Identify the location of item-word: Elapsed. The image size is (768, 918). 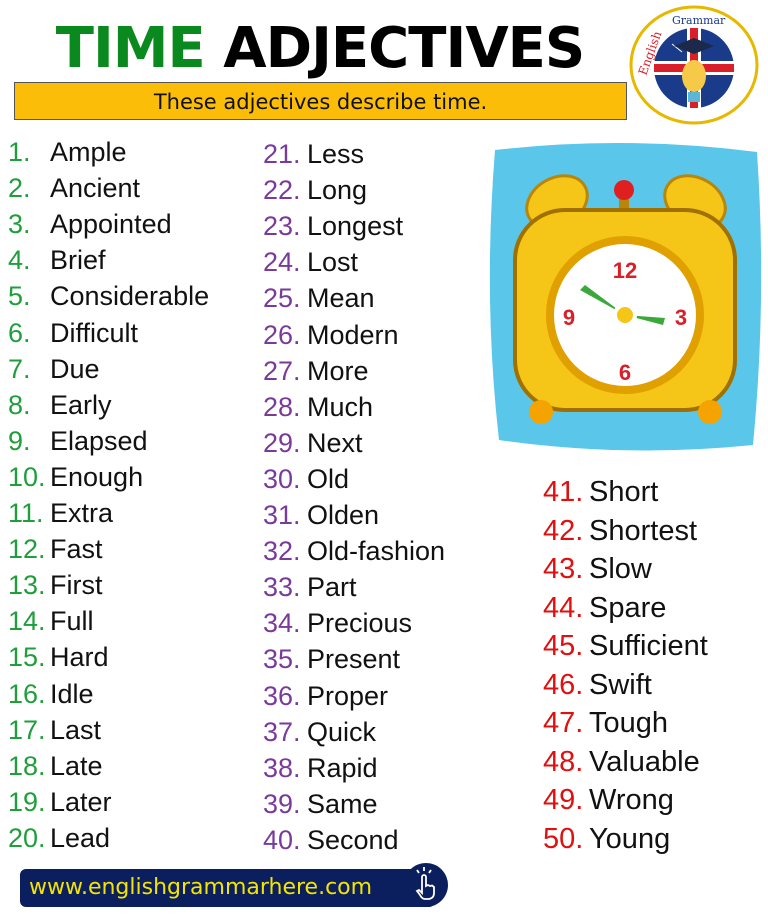
(99, 440).